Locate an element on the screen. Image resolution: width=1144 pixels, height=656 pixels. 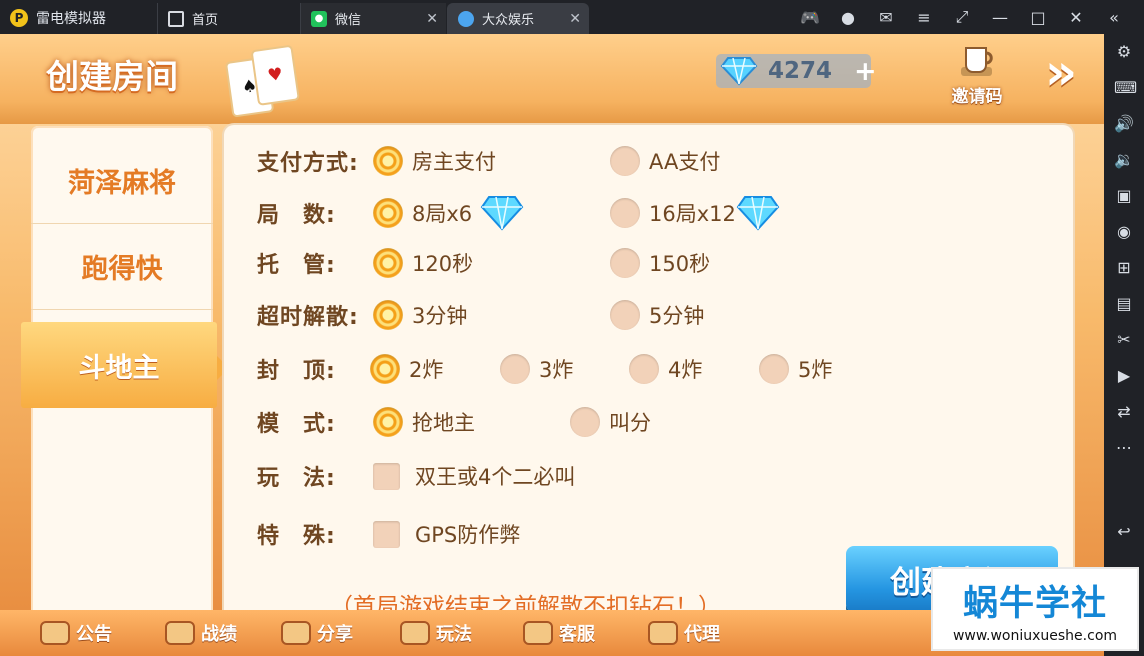
wechat-icon: ● is located at coordinates (319, 18).